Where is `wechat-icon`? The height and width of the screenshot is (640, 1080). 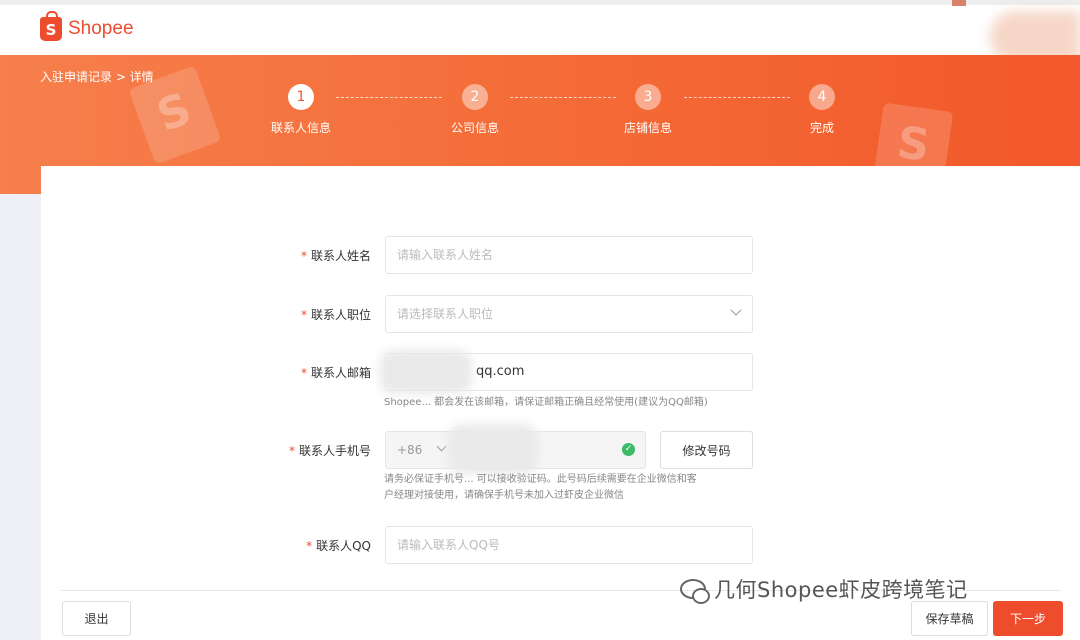
wechat-icon is located at coordinates (695, 591).